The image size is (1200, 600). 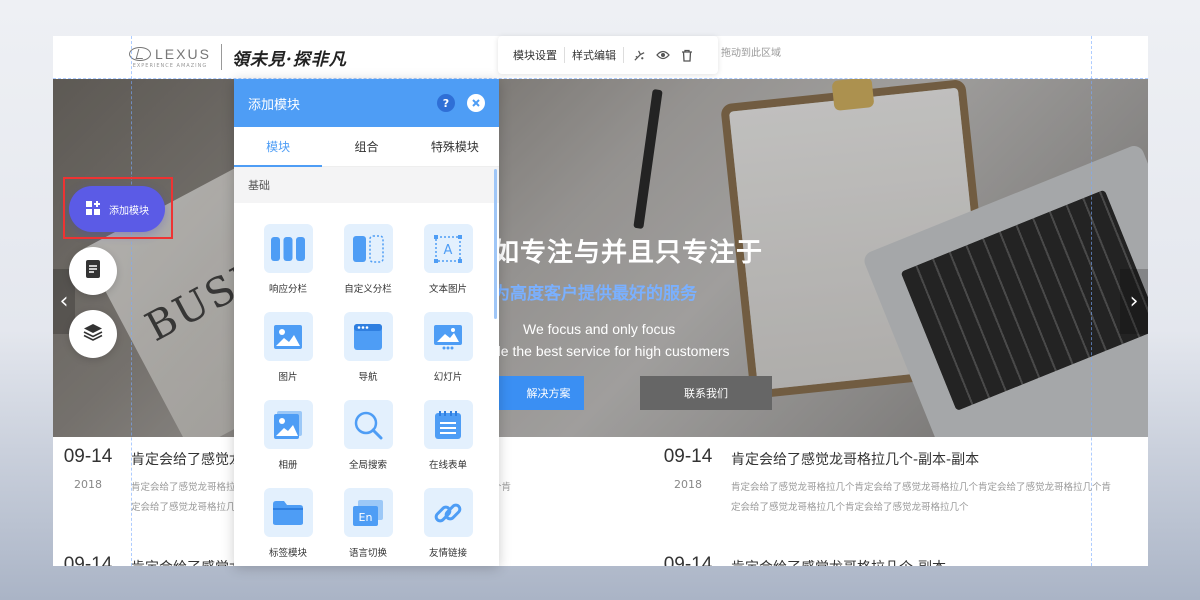 What do you see at coordinates (183, 53) in the screenshot?
I see `brand-word: LEXUS` at bounding box center [183, 53].